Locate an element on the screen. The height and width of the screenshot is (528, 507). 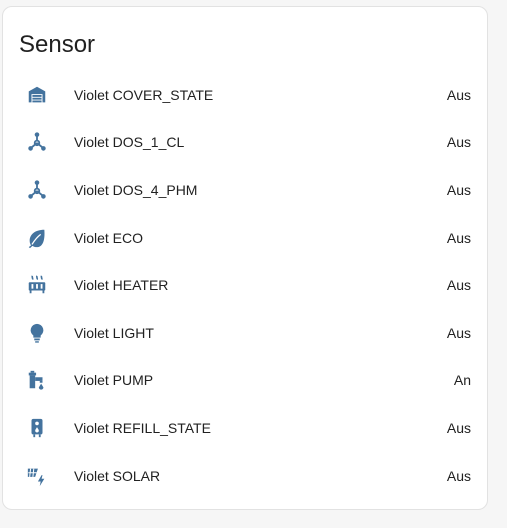
entity-name: Violet DOS_1_CL is located at coordinates (129, 142).